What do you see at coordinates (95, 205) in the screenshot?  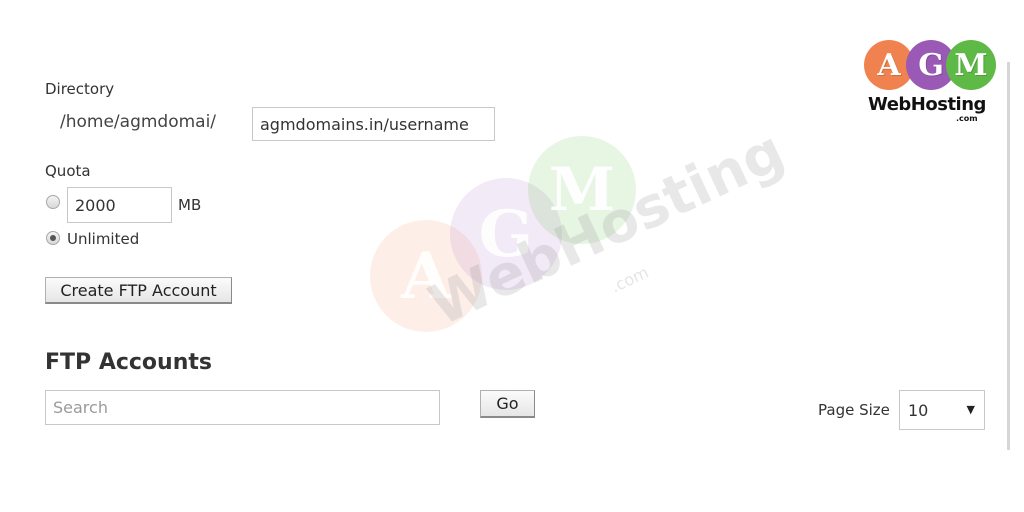 I see `quota-mb-value: 2000` at bounding box center [95, 205].